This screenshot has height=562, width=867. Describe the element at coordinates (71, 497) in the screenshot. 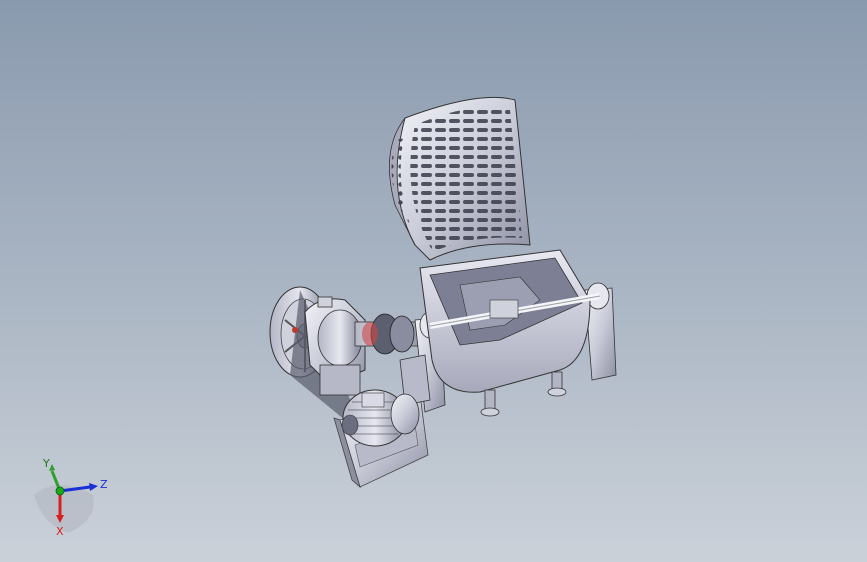

I see `coordinate-triad: Y Z X` at that location.